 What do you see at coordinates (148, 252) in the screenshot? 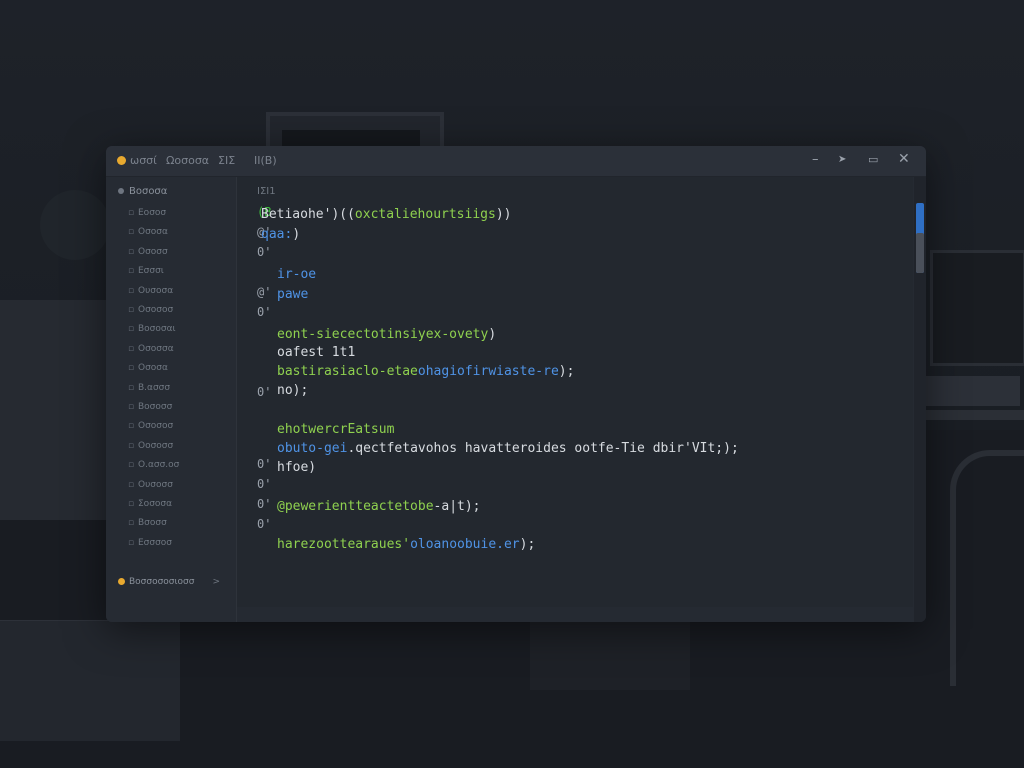
I see `sidebar-item: ▫ Οσοσσ` at bounding box center [148, 252].